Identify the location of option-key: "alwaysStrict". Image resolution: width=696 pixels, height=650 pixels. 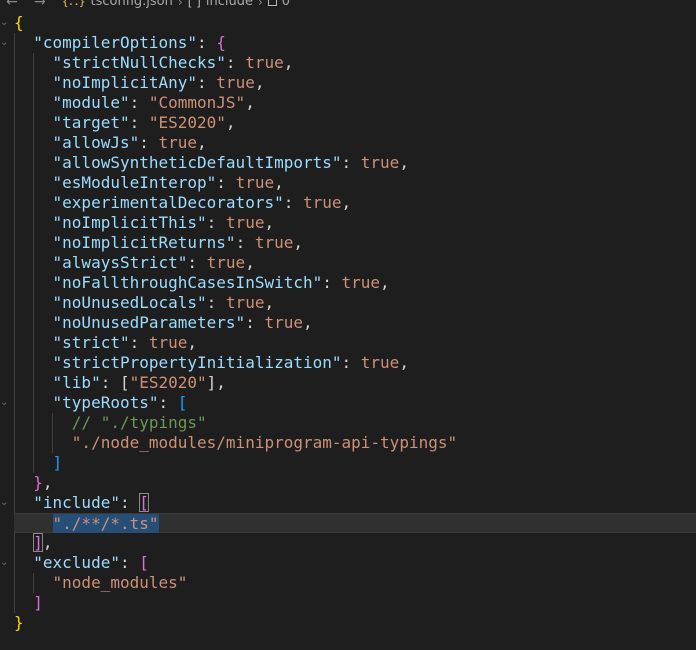
(120, 262).